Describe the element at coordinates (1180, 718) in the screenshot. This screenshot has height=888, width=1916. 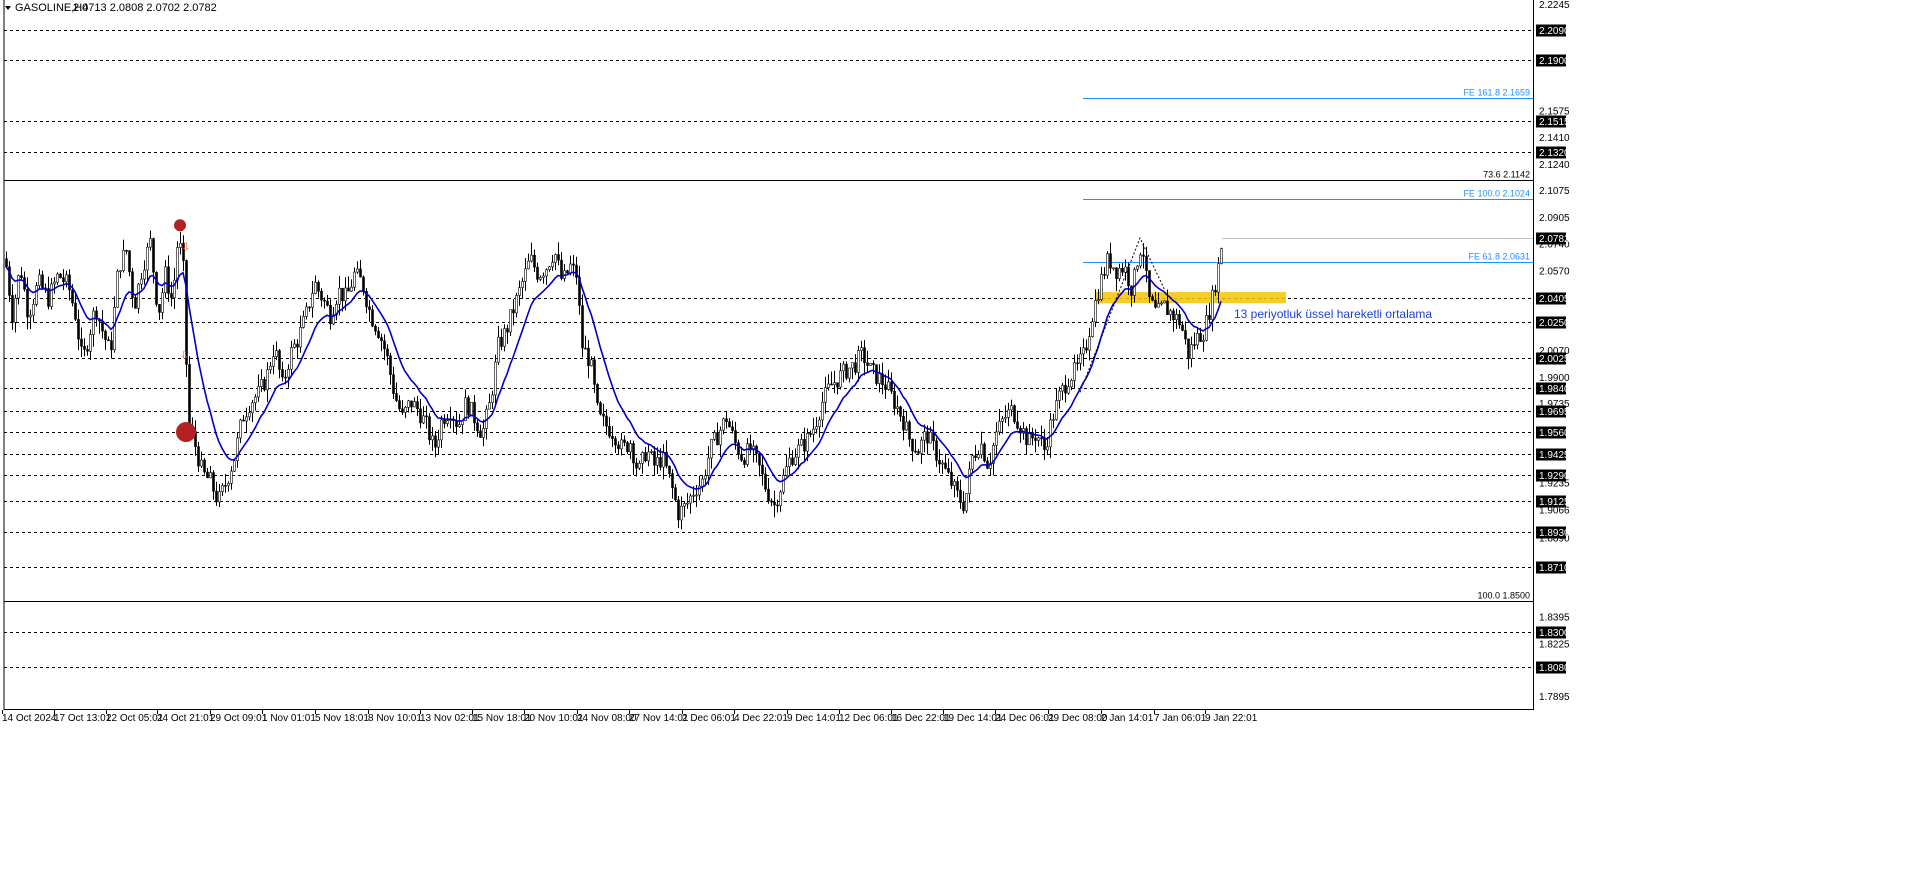
I see `time-tick-label: 7 Jan 06:01` at that location.